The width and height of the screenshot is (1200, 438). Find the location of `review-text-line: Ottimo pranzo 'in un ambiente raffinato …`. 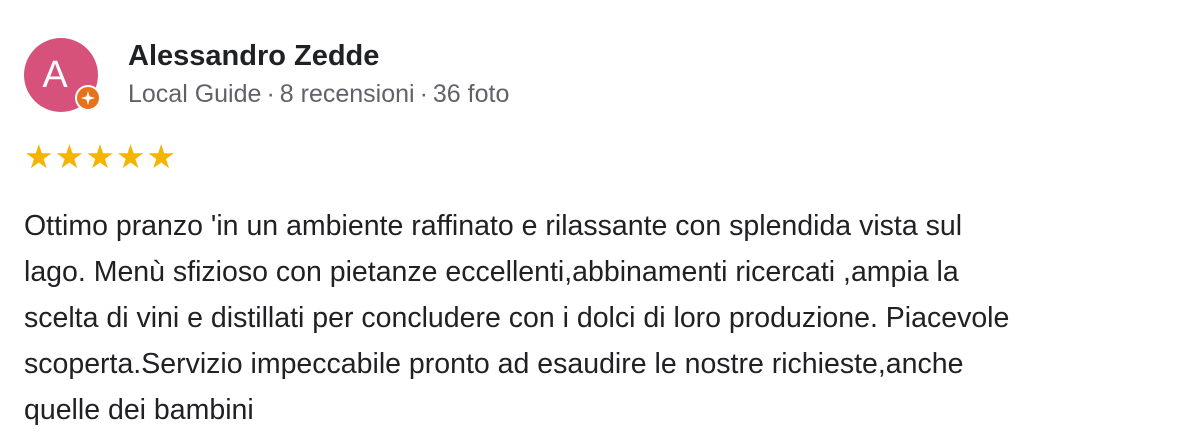

review-text-line: Ottimo pranzo 'in un ambiente raffinato … is located at coordinates (493, 226).